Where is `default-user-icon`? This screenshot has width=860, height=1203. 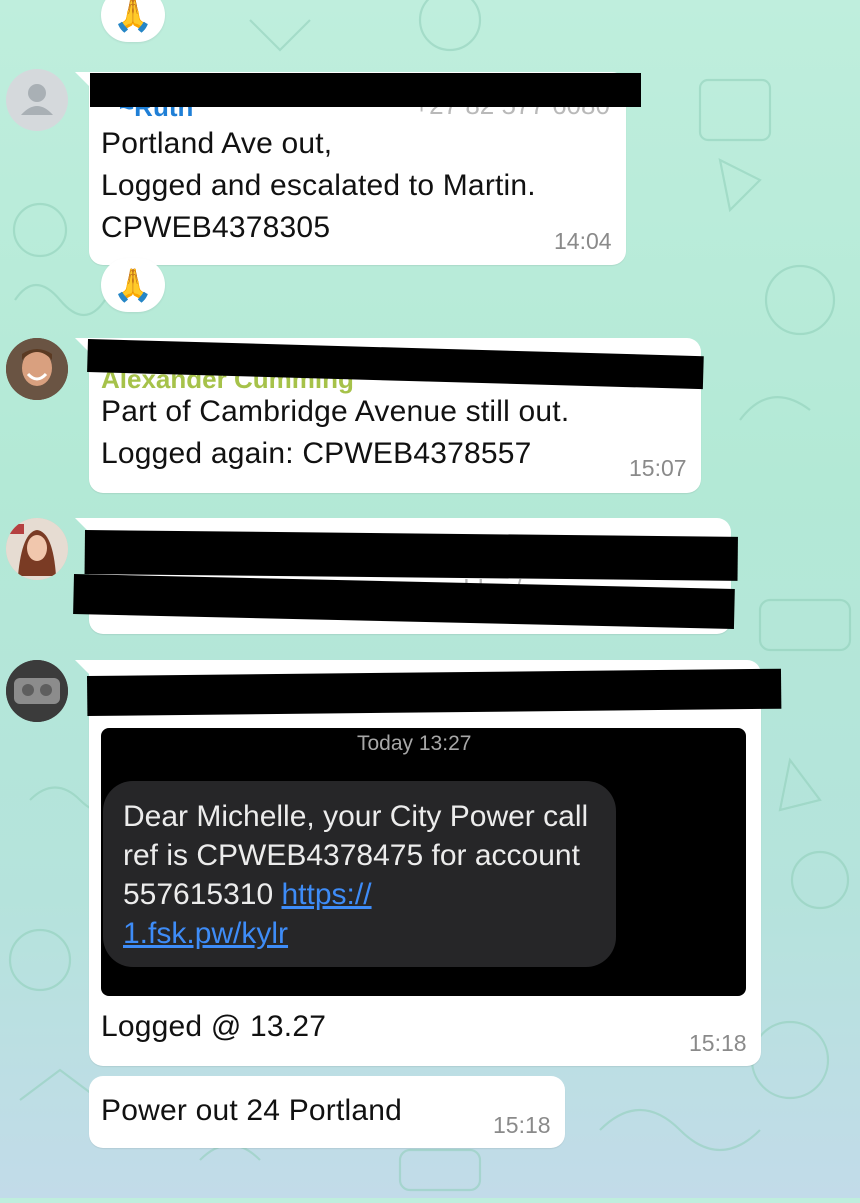
default-user-icon is located at coordinates (37, 99).